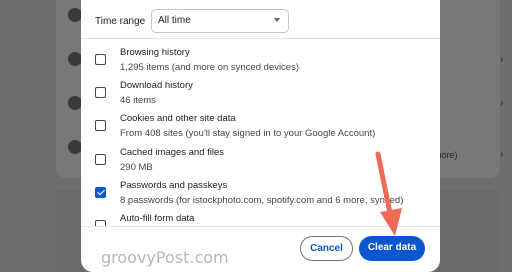 This screenshot has height=272, width=512. What do you see at coordinates (165, 257) in the screenshot?
I see `watermark: groovyPost.com` at bounding box center [165, 257].